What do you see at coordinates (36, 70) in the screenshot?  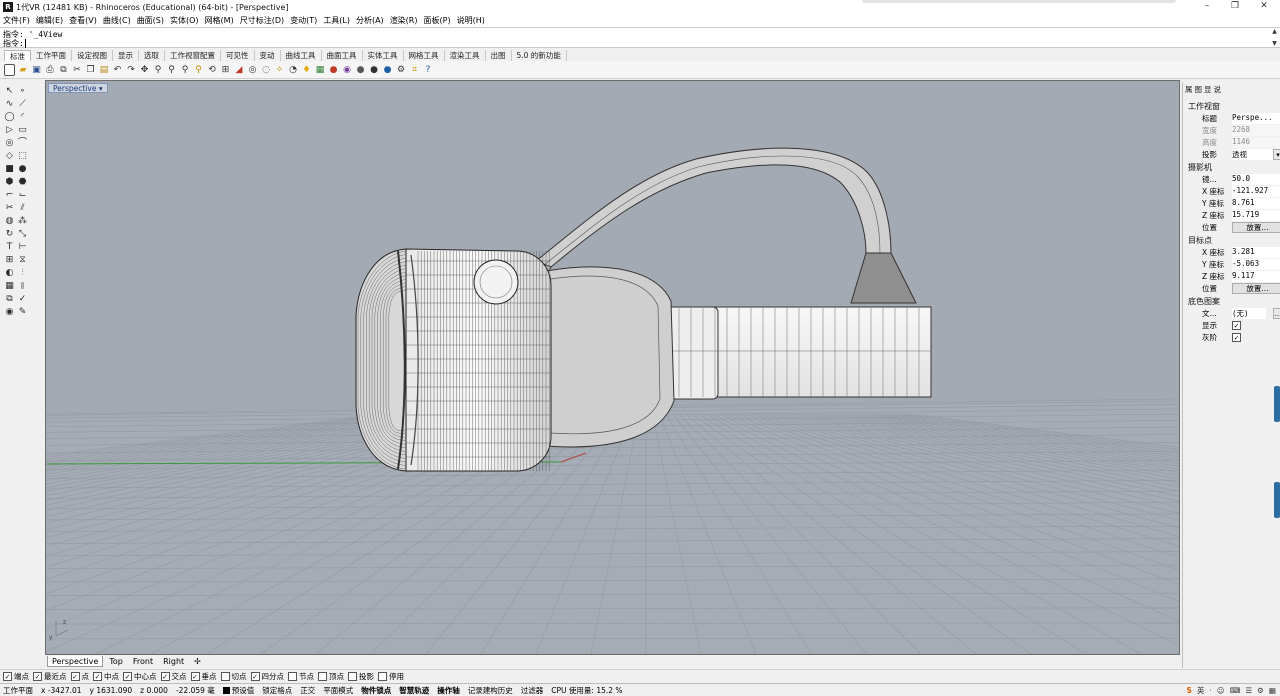 I see `save-icon: ▣` at bounding box center [36, 70].